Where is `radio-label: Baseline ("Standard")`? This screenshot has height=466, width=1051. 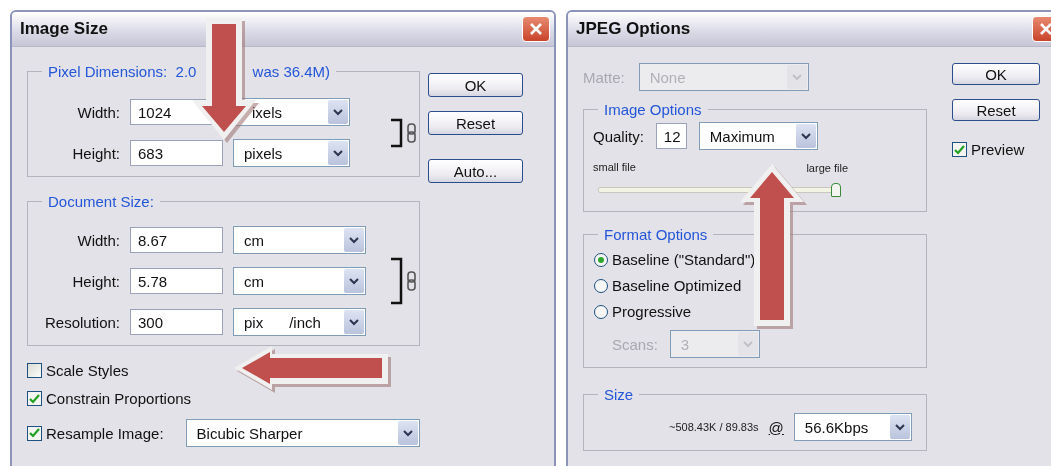 radio-label: Baseline ("Standard") is located at coordinates (684, 259).